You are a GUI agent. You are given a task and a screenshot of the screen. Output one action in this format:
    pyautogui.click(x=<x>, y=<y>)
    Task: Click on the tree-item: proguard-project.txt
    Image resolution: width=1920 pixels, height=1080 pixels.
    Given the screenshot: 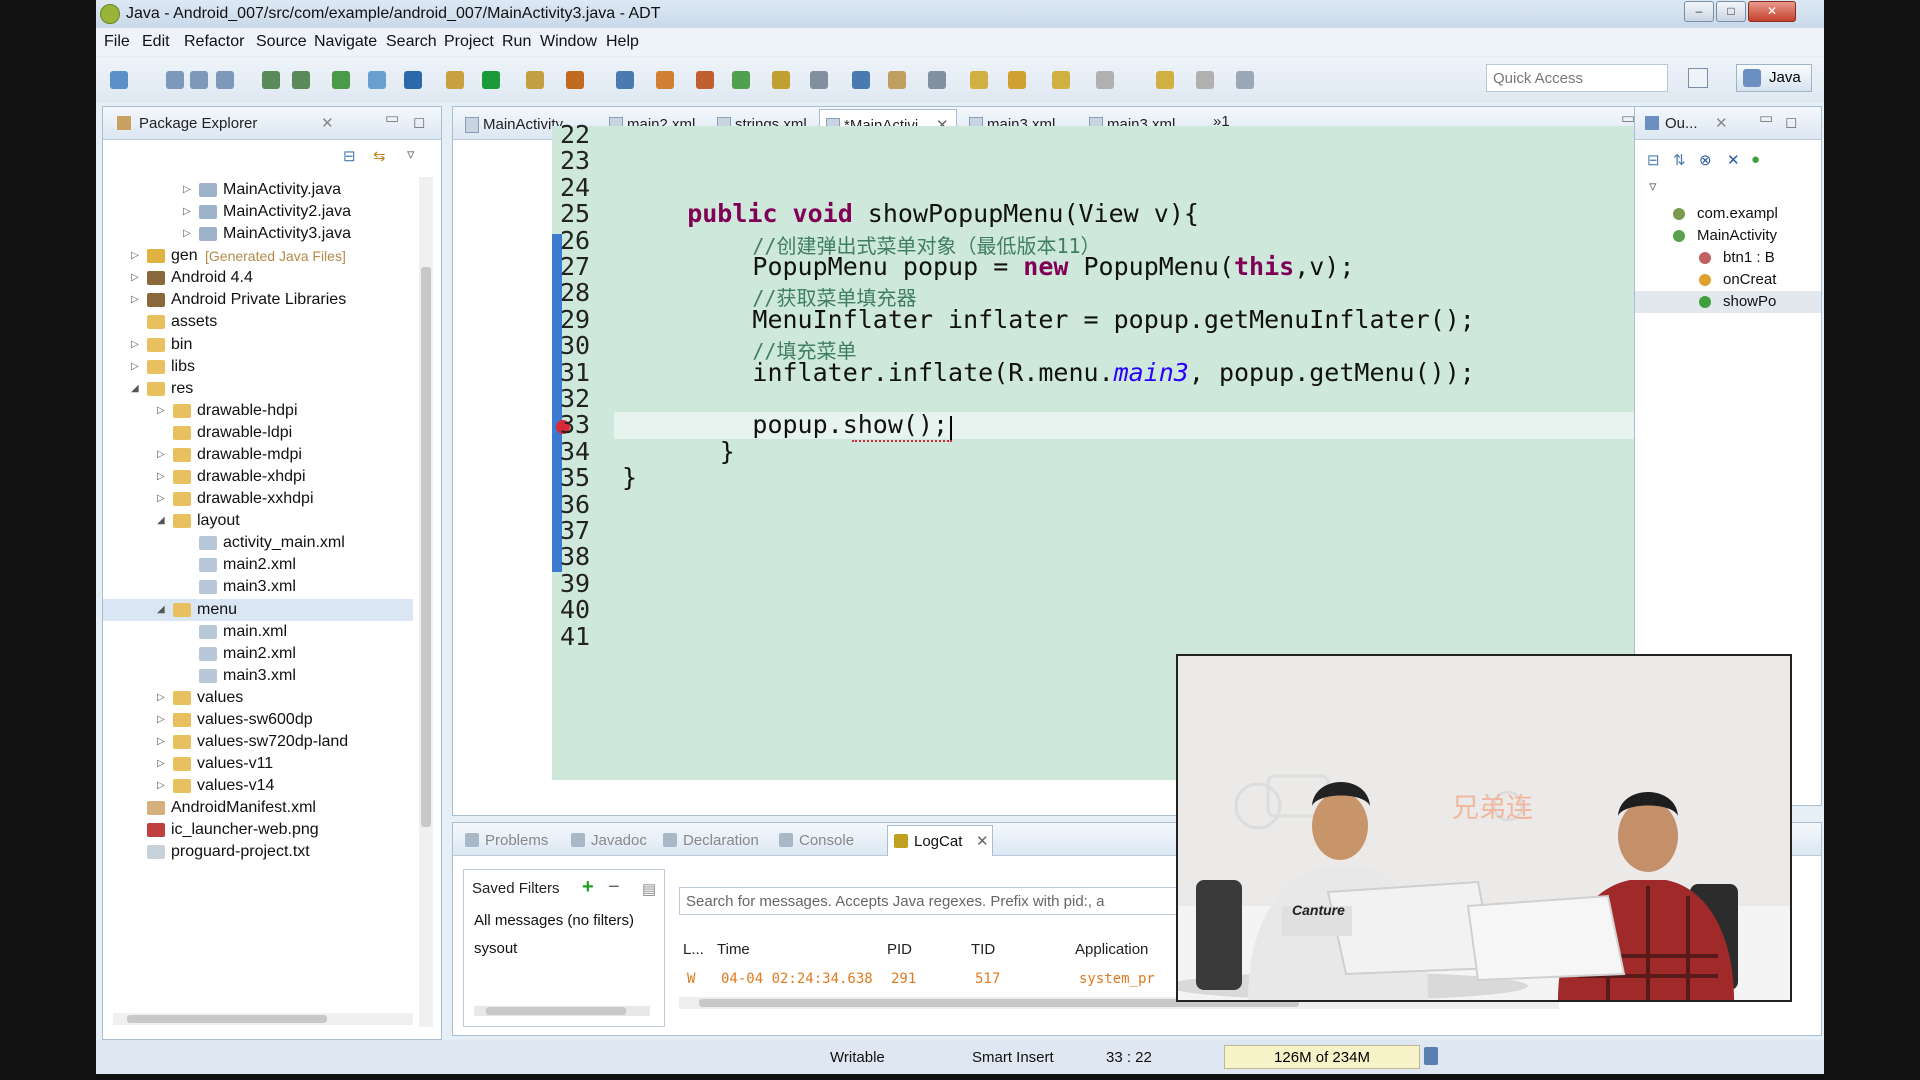 What is the action you would take?
    pyautogui.click(x=258, y=852)
    